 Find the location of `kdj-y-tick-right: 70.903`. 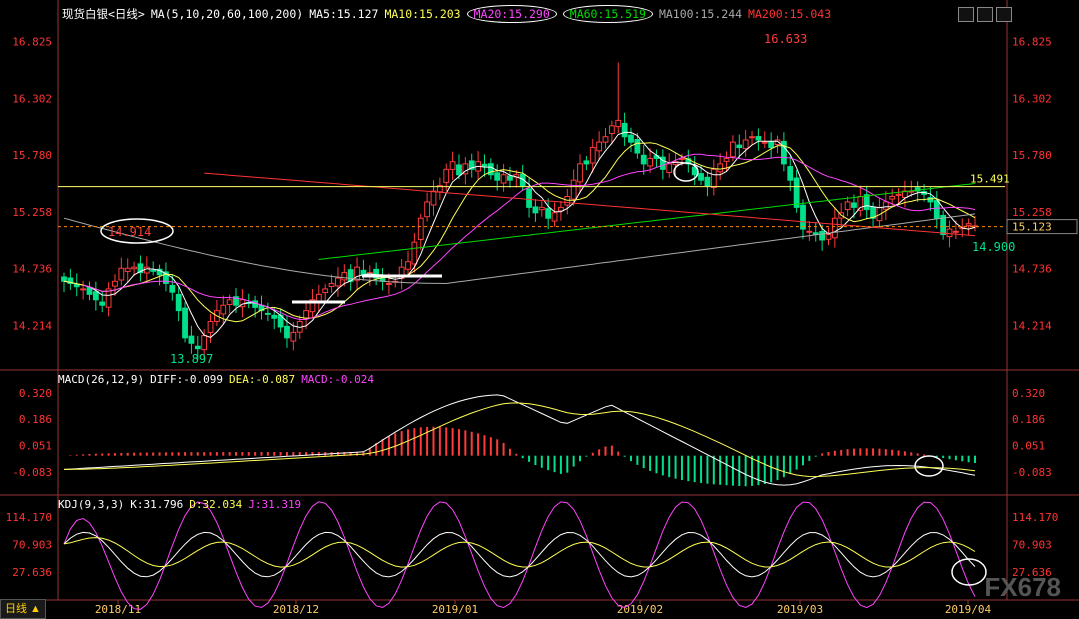

kdj-y-tick-right: 70.903 is located at coordinates (1032, 544).